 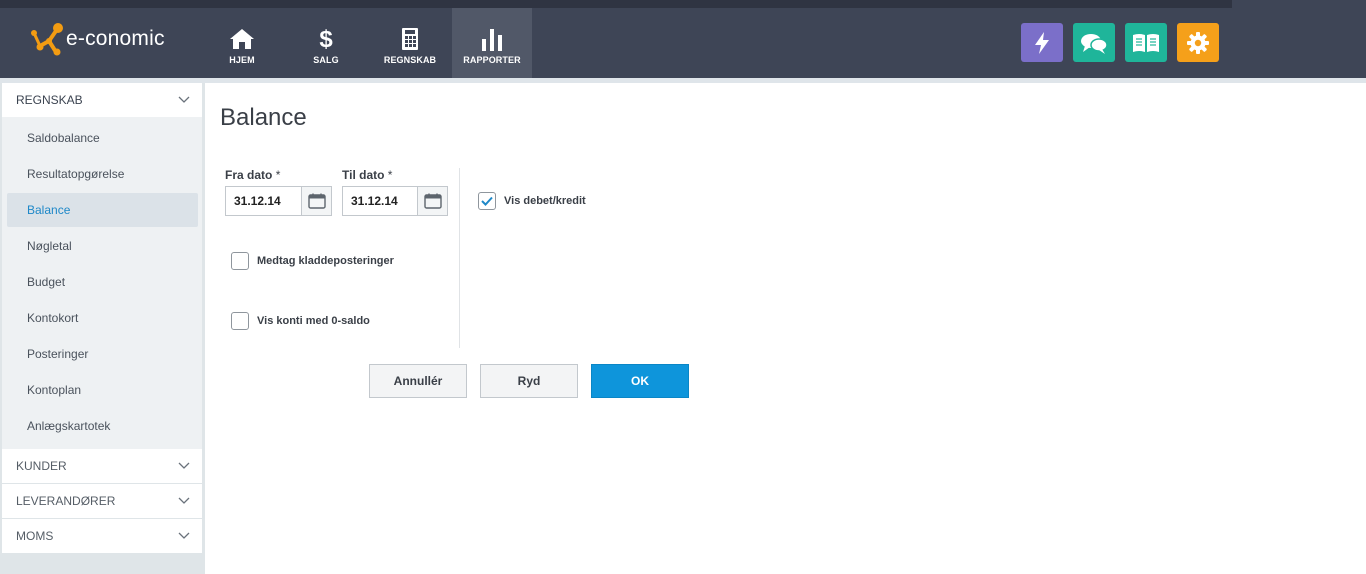 I want to click on nav-item-rapporter: RAPPORTER, so click(x=492, y=43).